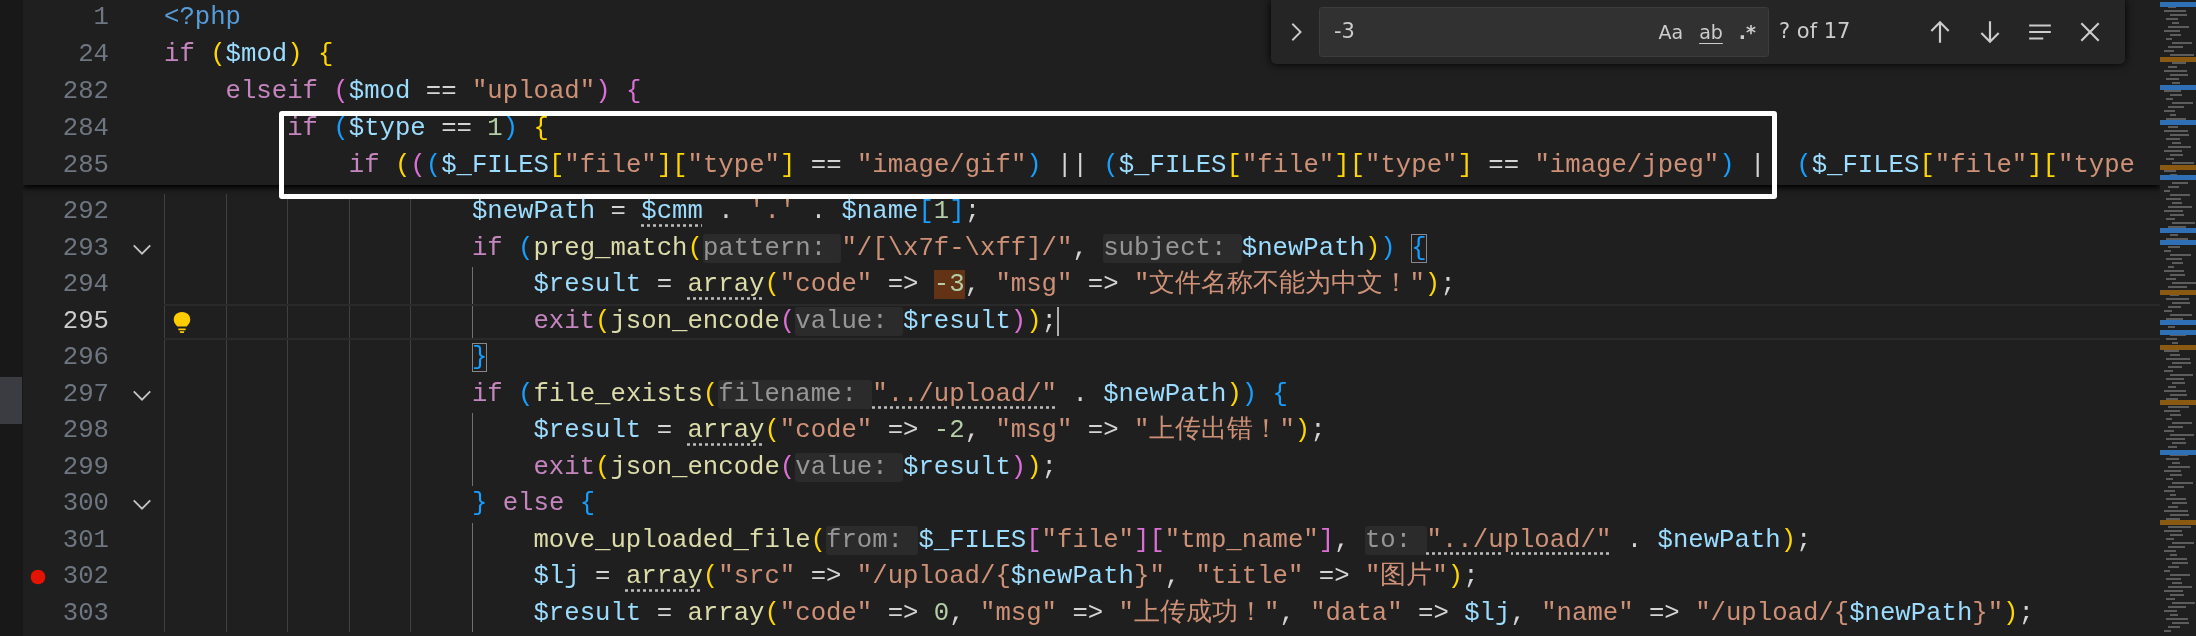 Image resolution: width=2196 pixels, height=636 pixels. What do you see at coordinates (85, 577) in the screenshot?
I see `line-number: 302` at bounding box center [85, 577].